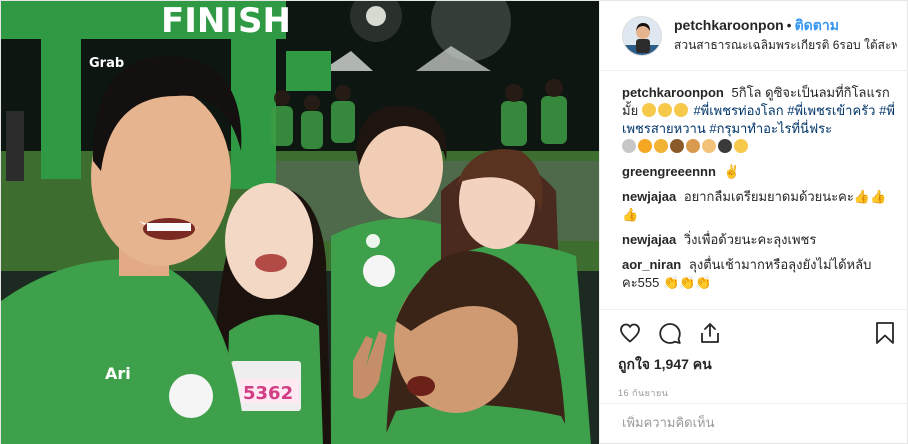 This screenshot has width=908, height=444. What do you see at coordinates (664, 110) in the screenshot?
I see `rofl-emoji-icon` at bounding box center [664, 110].